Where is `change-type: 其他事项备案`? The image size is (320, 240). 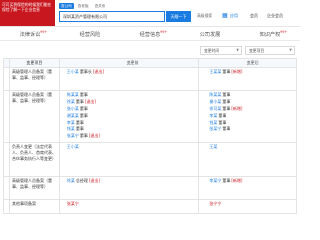 change-type: 其他事项备案 is located at coordinates (35, 206).